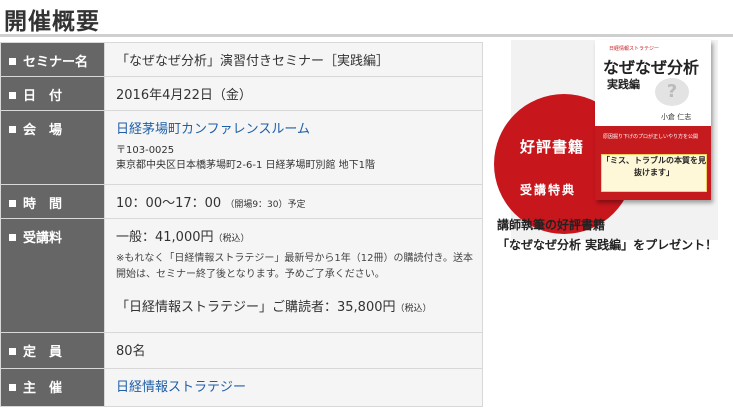 This screenshot has width=733, height=419. Describe the element at coordinates (623, 84) in the screenshot. I see `book-subtitle: 実践編` at that location.